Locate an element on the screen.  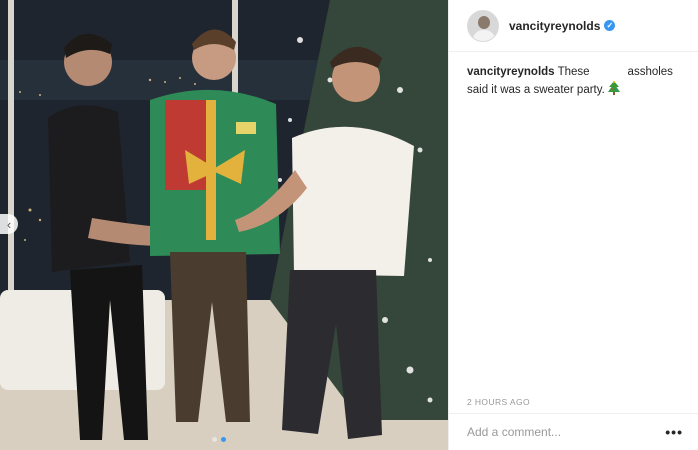
christmas-tree-icon is located at coordinates (614, 88).